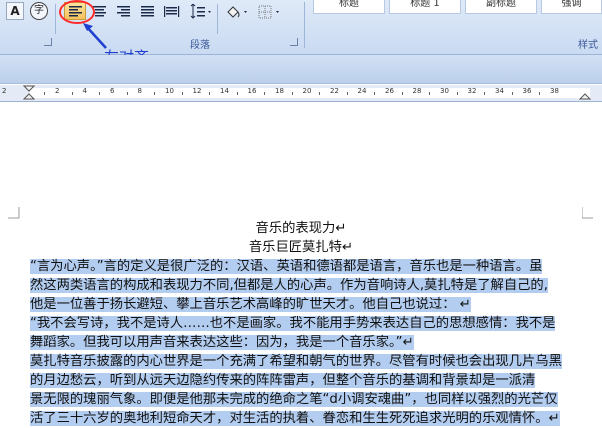  What do you see at coordinates (301, 247) in the screenshot?
I see `document-subtitle: 音乐巨匠莫扎特↵` at bounding box center [301, 247].